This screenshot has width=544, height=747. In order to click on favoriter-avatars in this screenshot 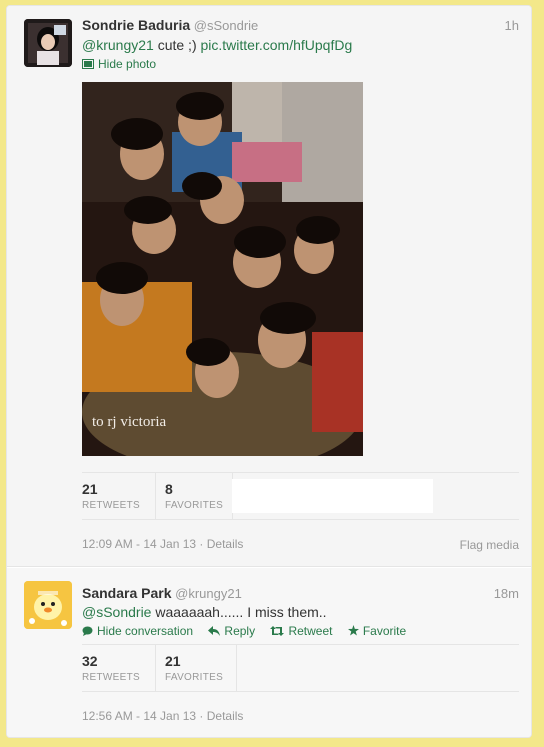, I will do `click(332, 496)`.